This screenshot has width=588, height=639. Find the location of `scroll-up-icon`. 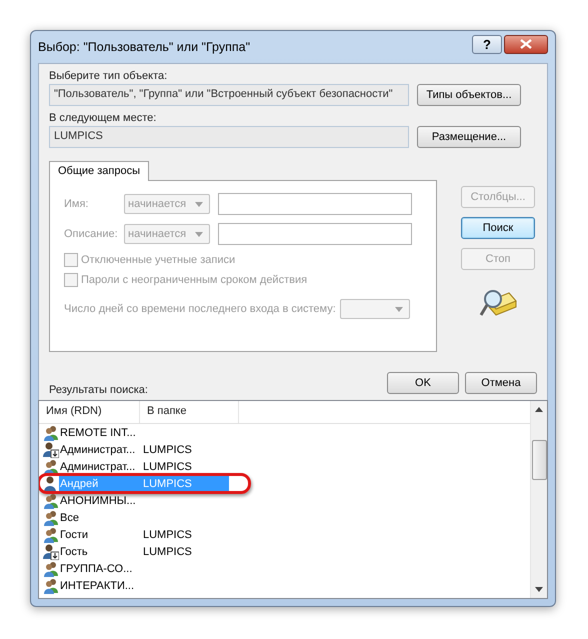

scroll-up-icon is located at coordinates (539, 409).